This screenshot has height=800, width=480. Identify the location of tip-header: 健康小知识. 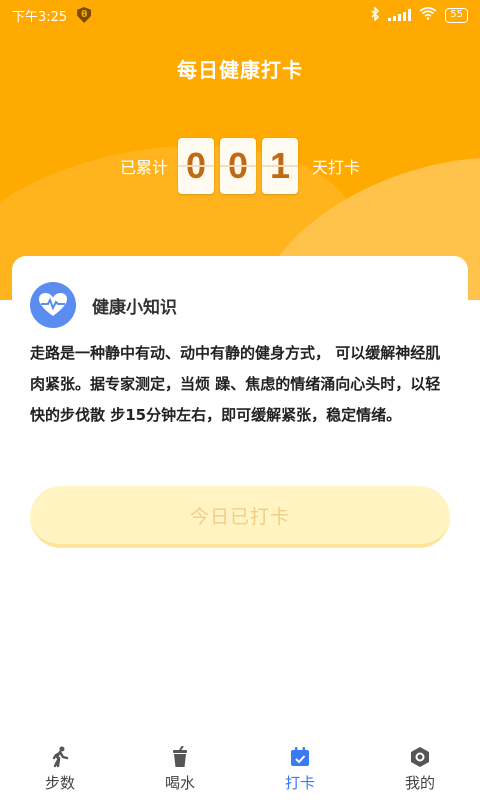
(103, 305).